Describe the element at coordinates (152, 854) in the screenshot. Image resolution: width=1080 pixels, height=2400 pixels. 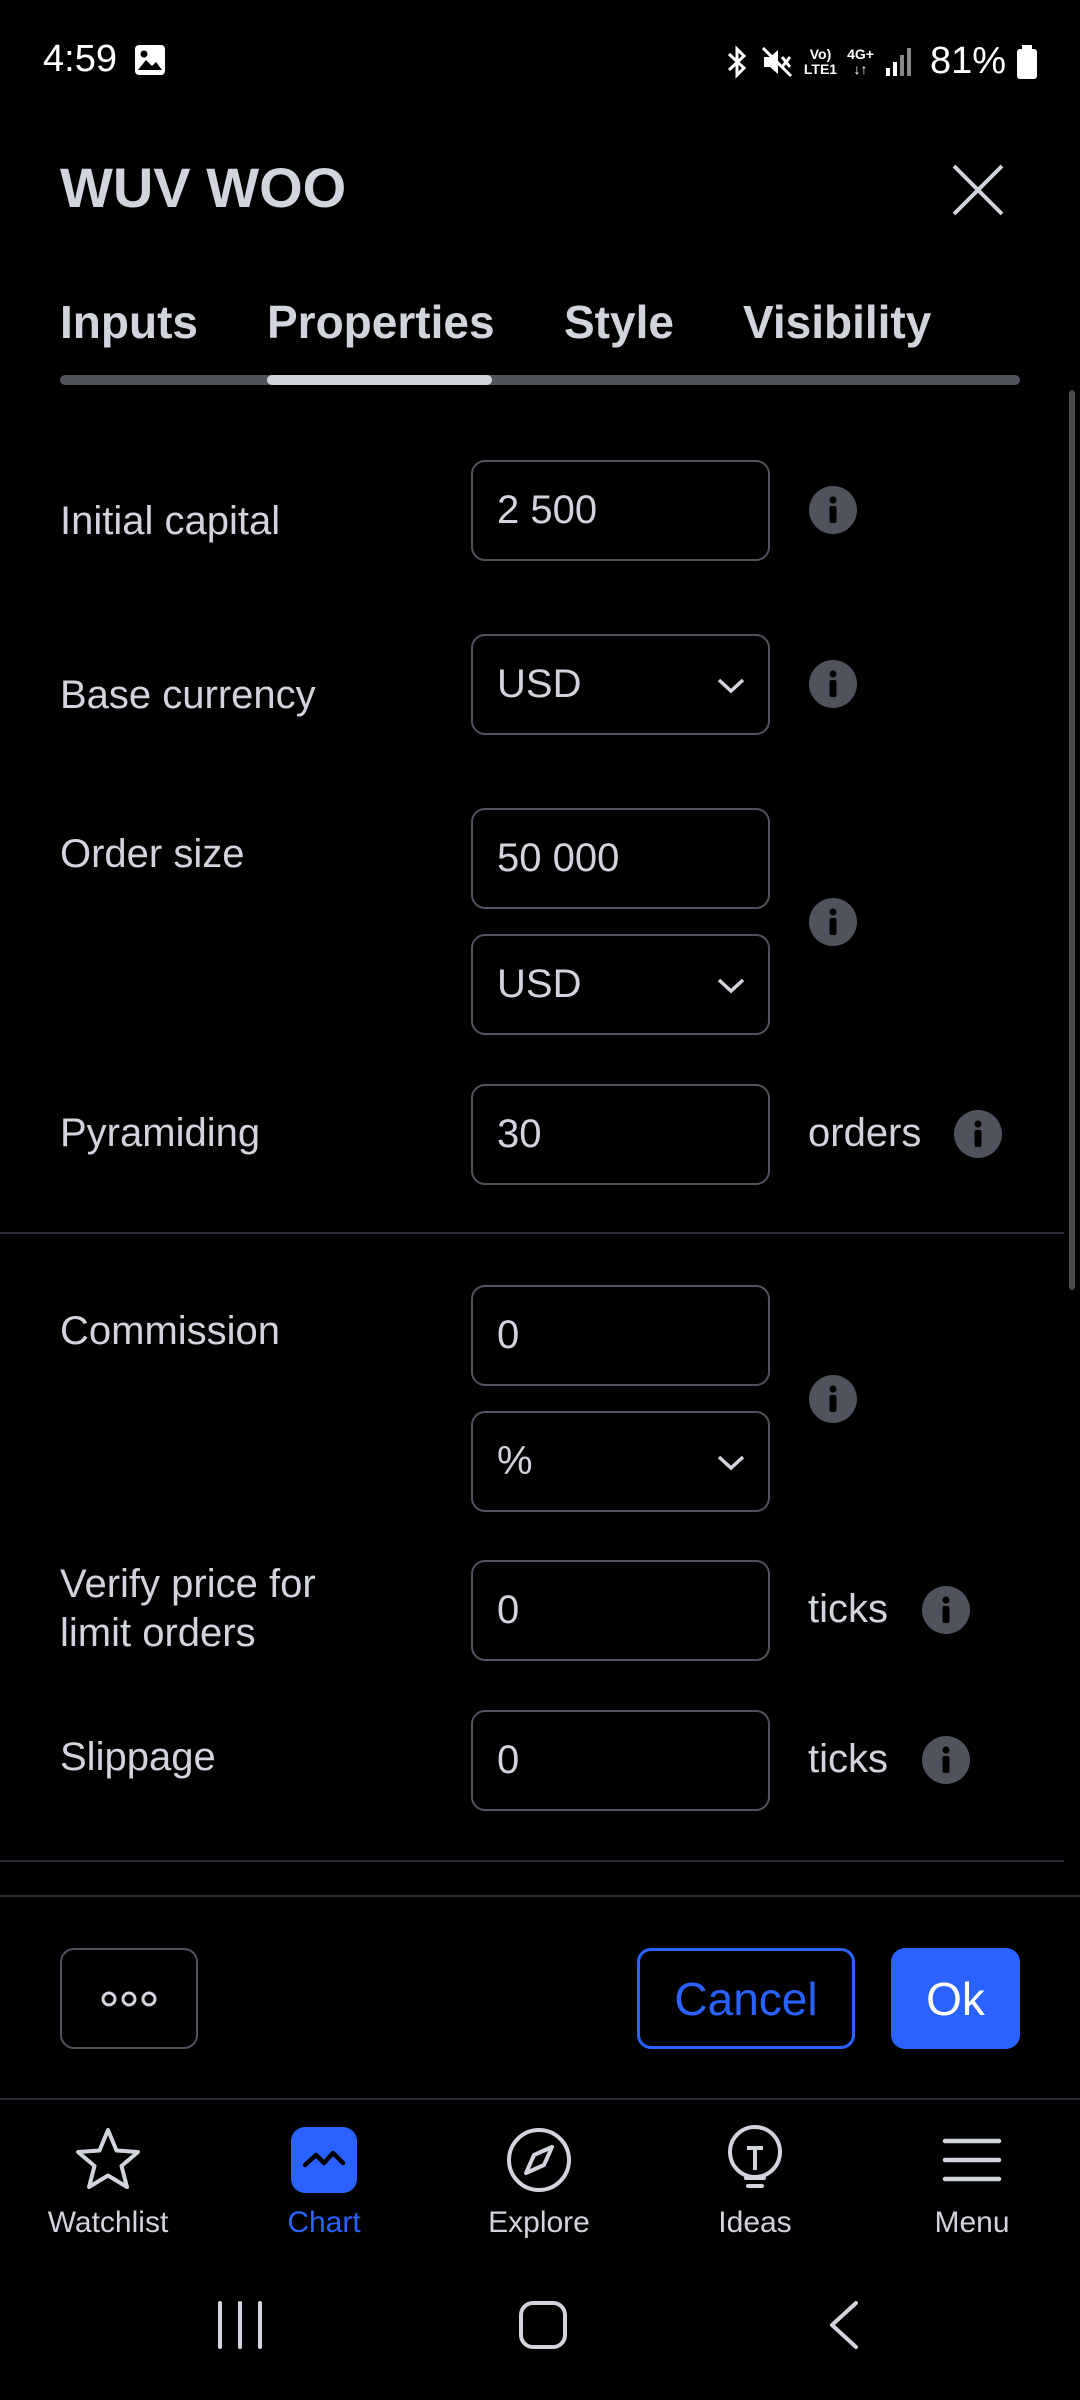
I see `order-size-label: Order size` at that location.